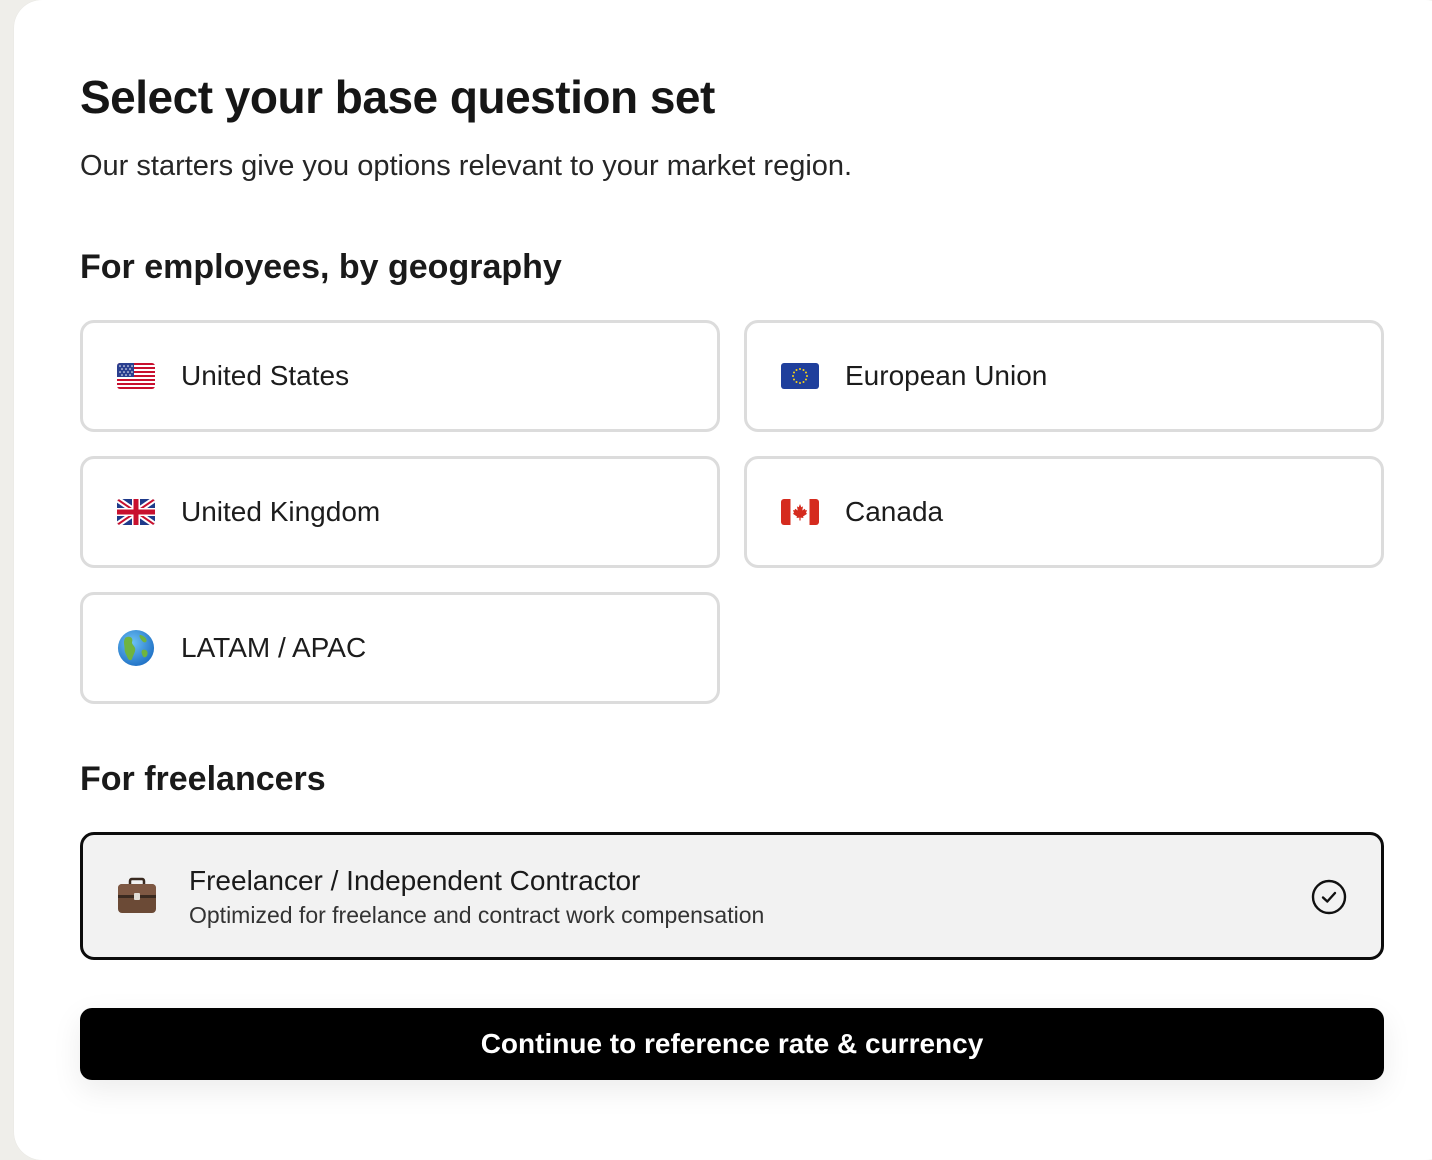 The image size is (1432, 1160). Describe the element at coordinates (137, 896) in the screenshot. I see `briefcase-icon` at that location.